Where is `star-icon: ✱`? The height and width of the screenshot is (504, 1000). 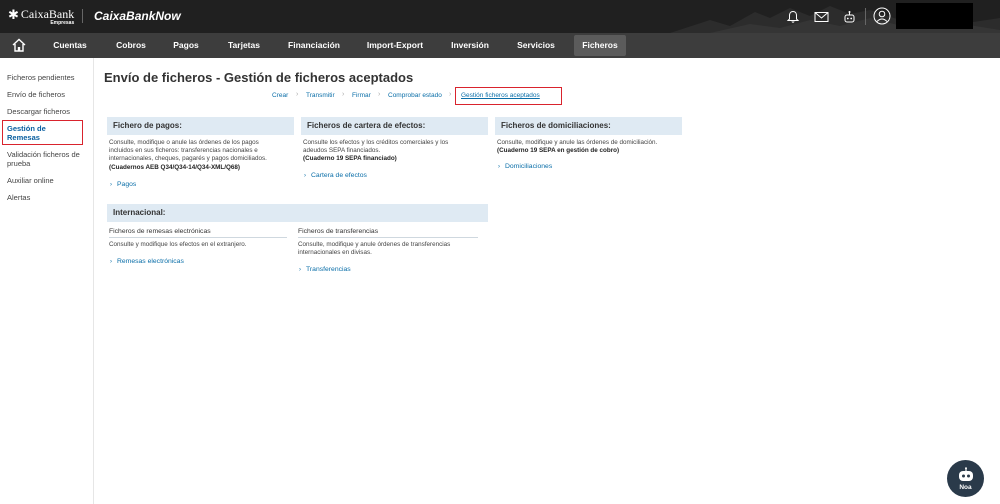
star-icon: ✱ is located at coordinates (13, 14).